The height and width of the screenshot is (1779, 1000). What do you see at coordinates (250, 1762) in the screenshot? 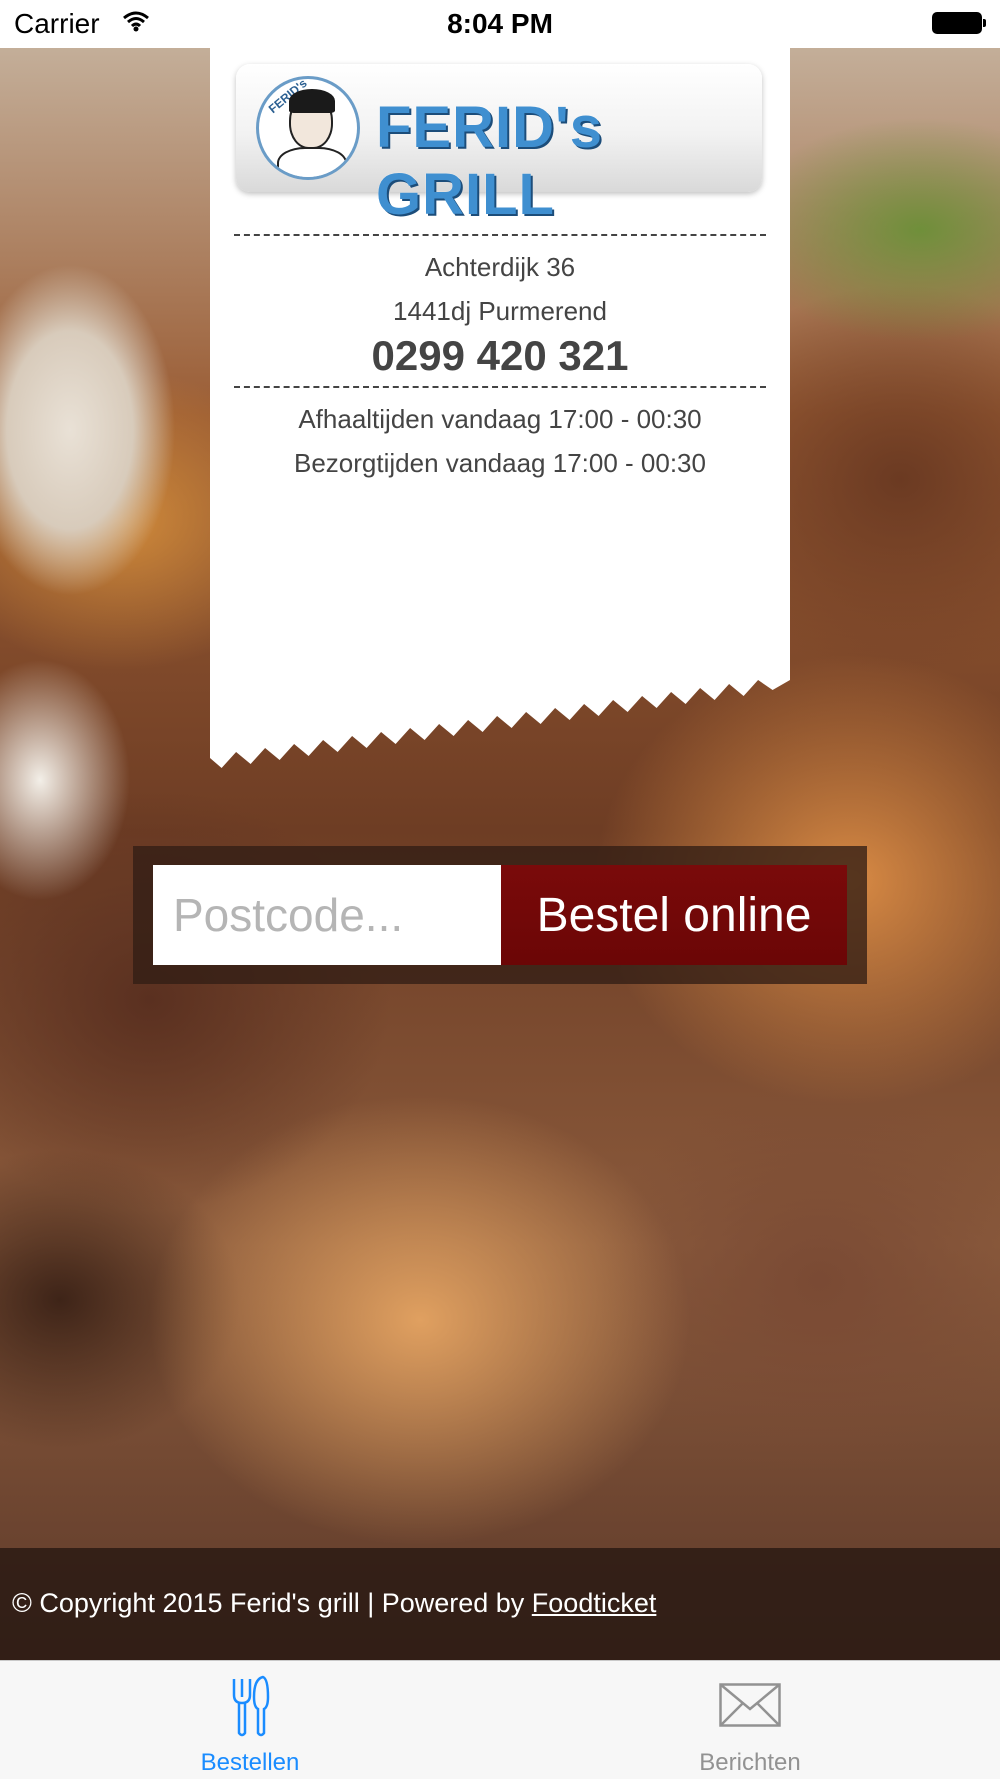
I see `tab-label: Bestellen` at bounding box center [250, 1762].